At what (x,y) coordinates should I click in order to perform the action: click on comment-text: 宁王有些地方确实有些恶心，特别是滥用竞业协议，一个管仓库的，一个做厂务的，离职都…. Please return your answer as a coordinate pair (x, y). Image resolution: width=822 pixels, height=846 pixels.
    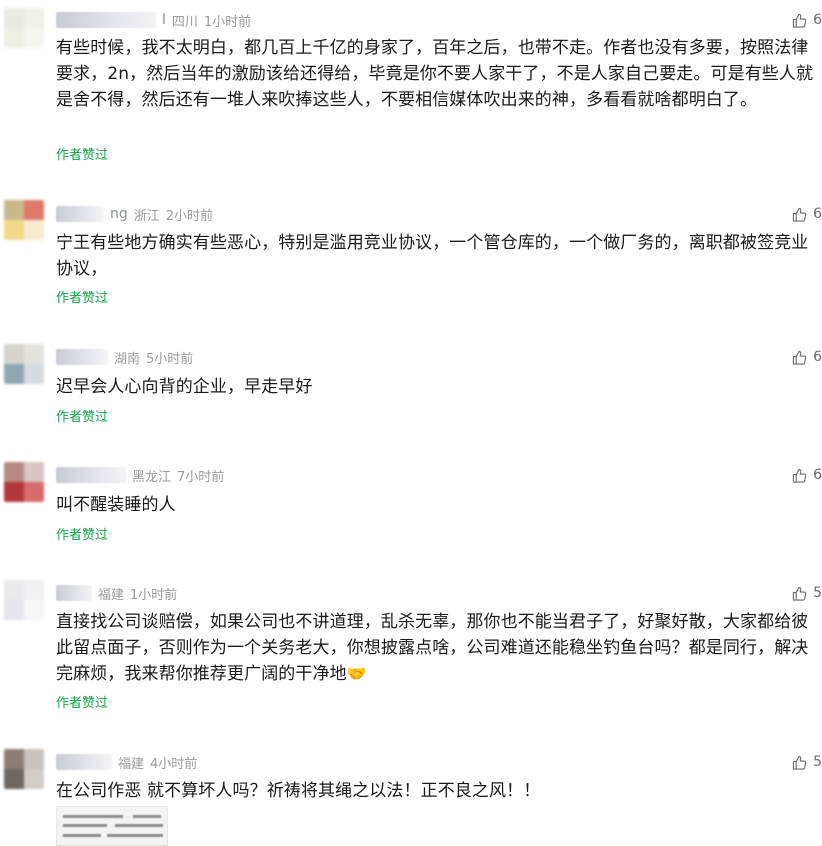
    Looking at the image, I should click on (432, 256).